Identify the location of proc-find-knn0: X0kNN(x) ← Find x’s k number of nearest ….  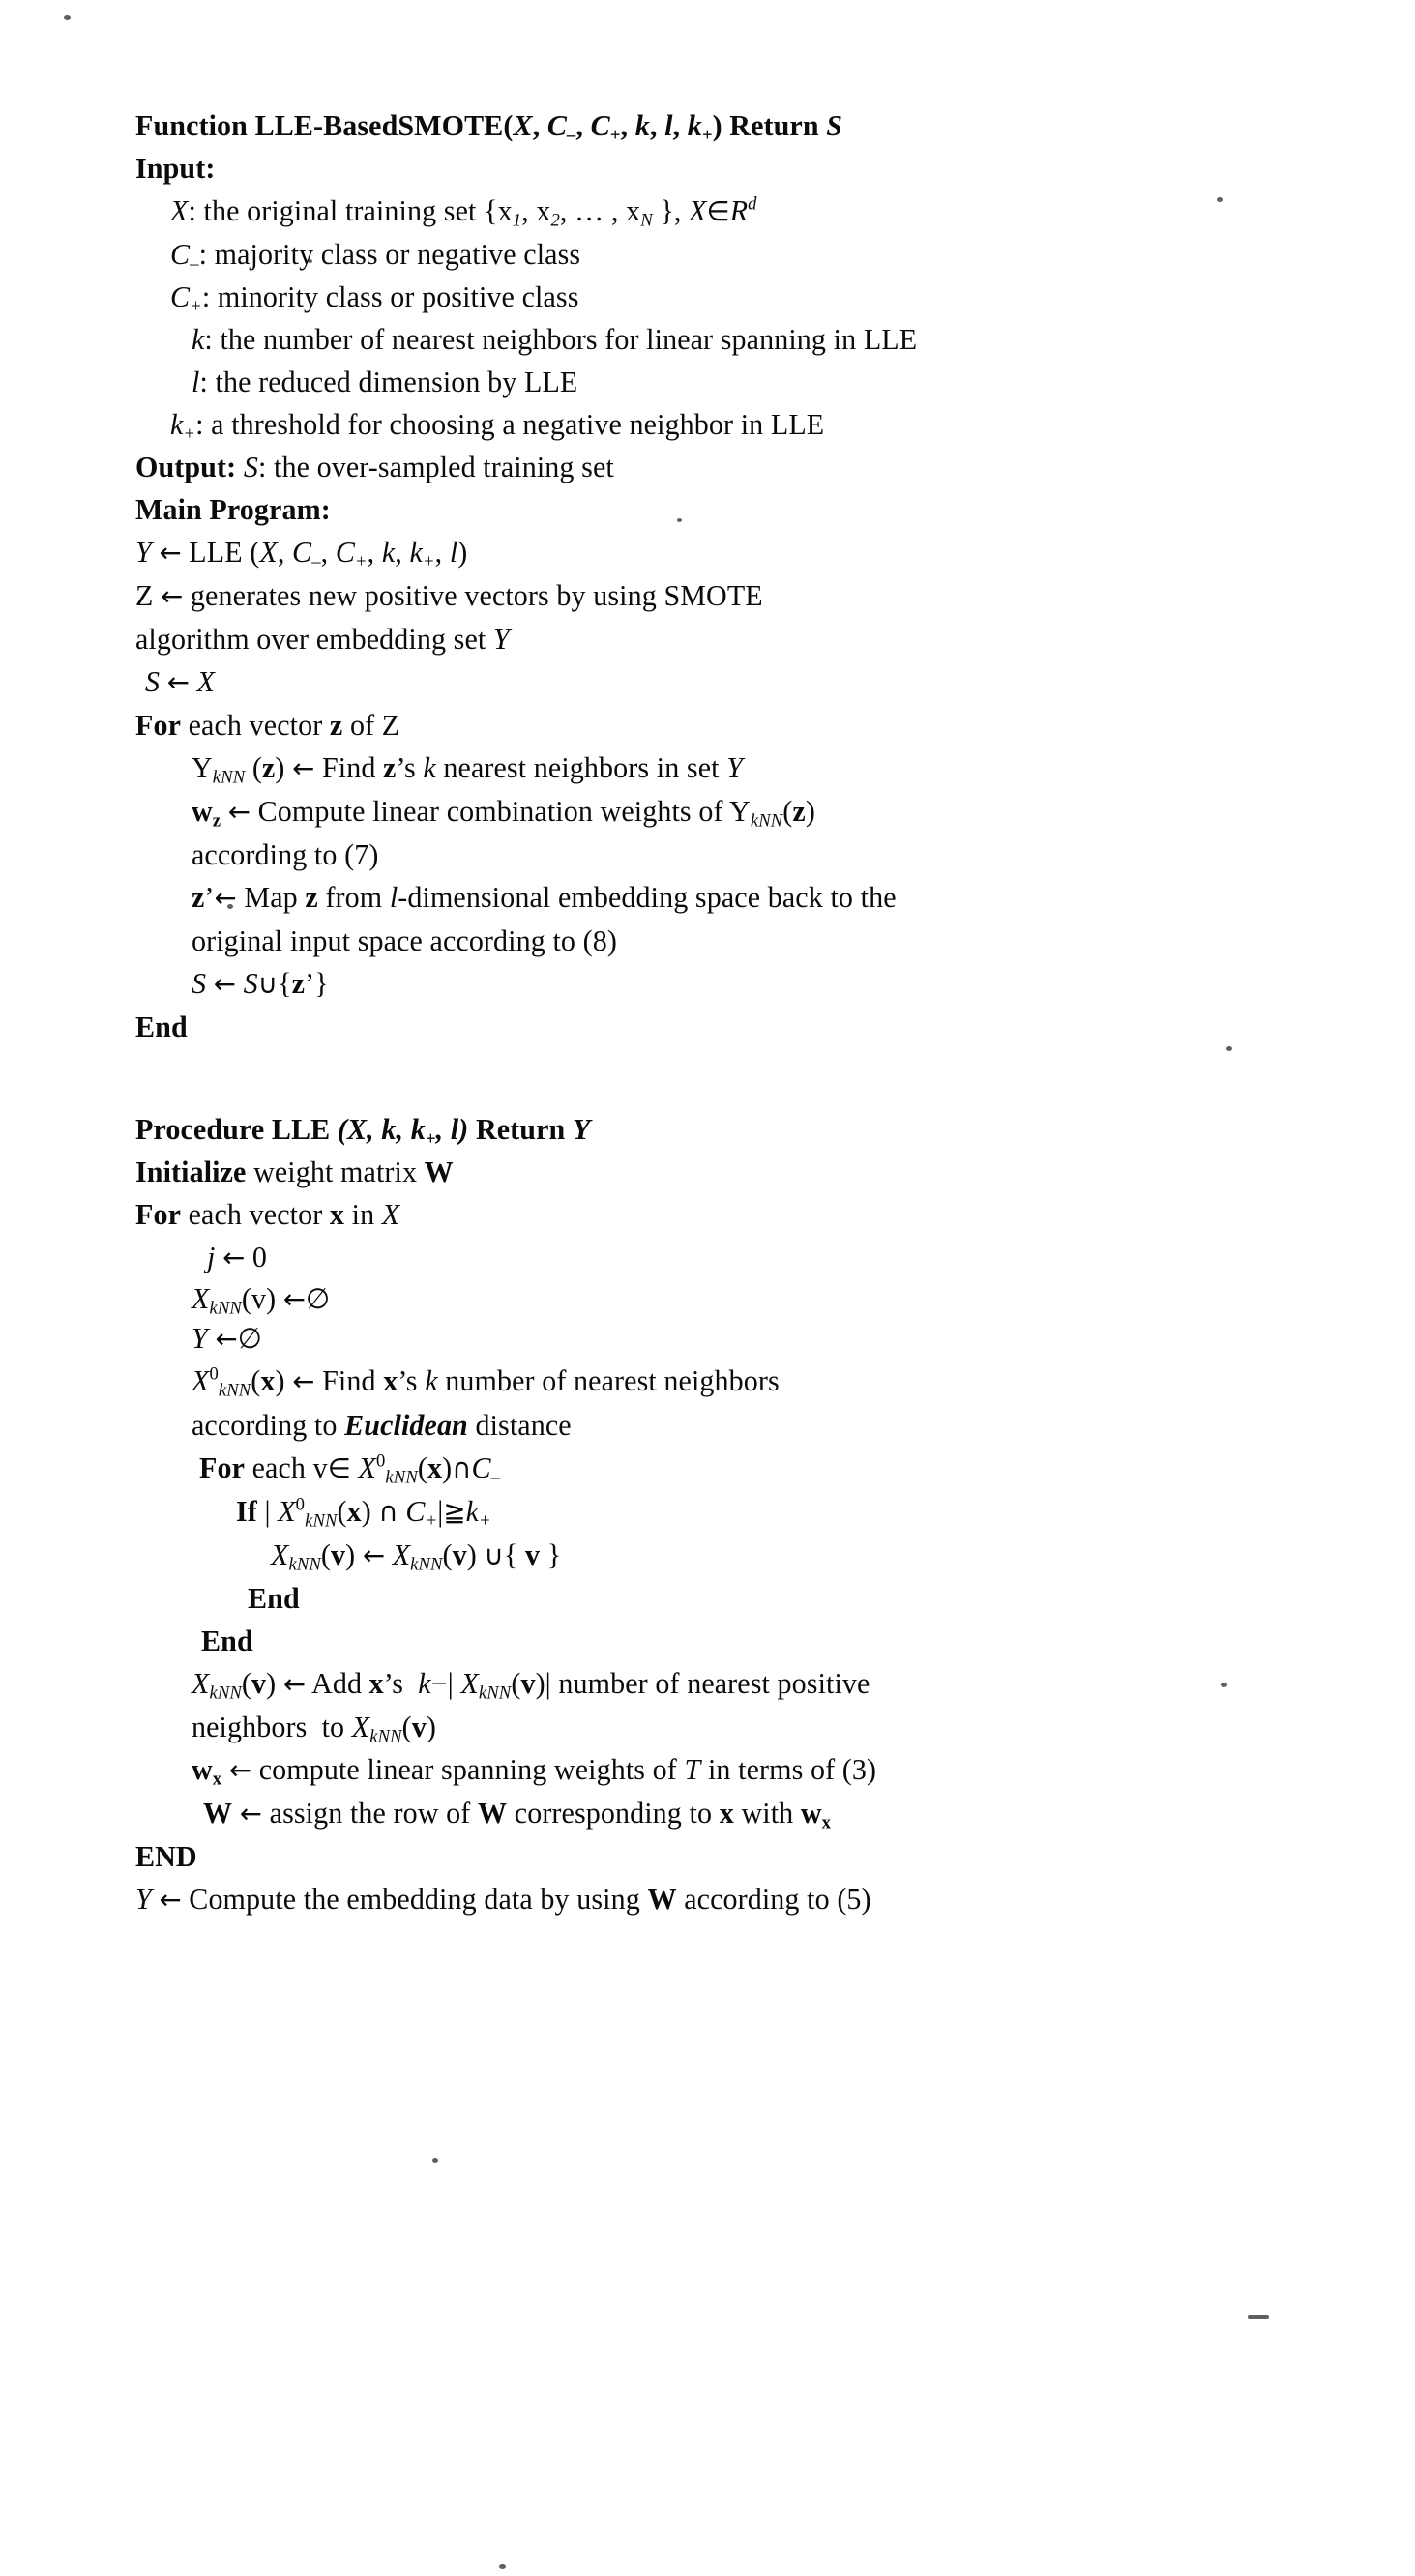
(486, 1382).